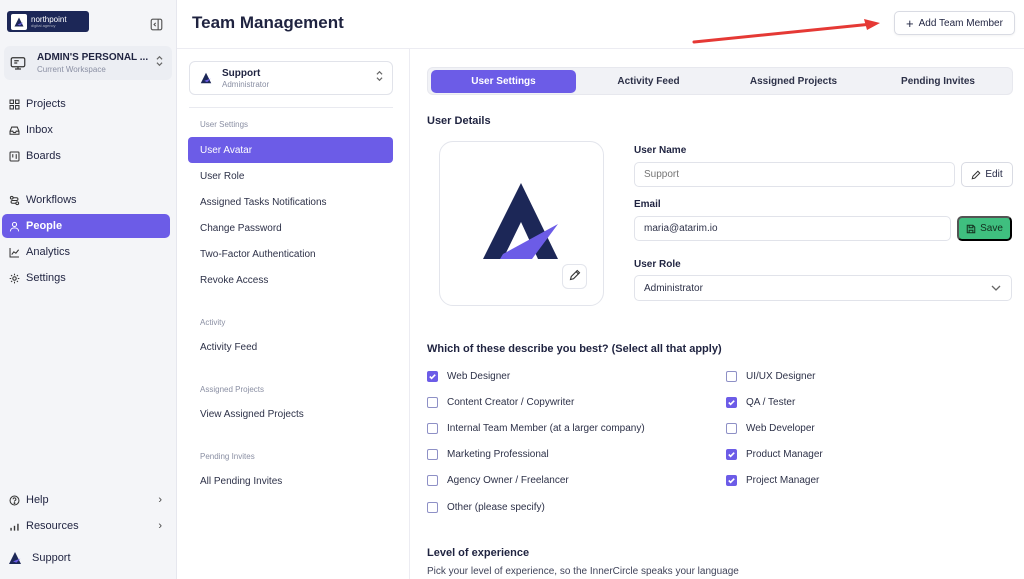  Describe the element at coordinates (14, 200) in the screenshot. I see `workflow-icon` at that location.